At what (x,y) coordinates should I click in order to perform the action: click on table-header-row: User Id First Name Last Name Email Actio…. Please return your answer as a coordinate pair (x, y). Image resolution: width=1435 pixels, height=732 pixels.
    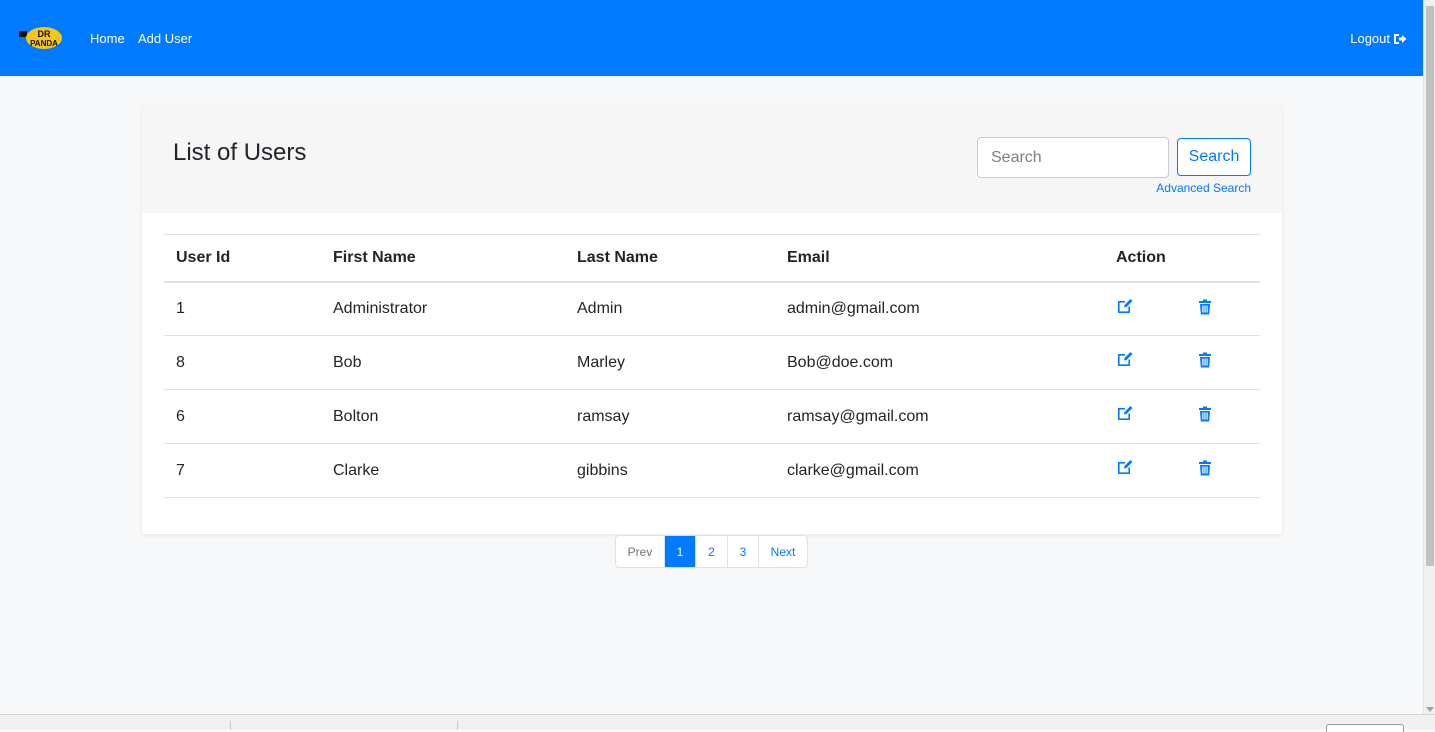
    Looking at the image, I should click on (712, 258).